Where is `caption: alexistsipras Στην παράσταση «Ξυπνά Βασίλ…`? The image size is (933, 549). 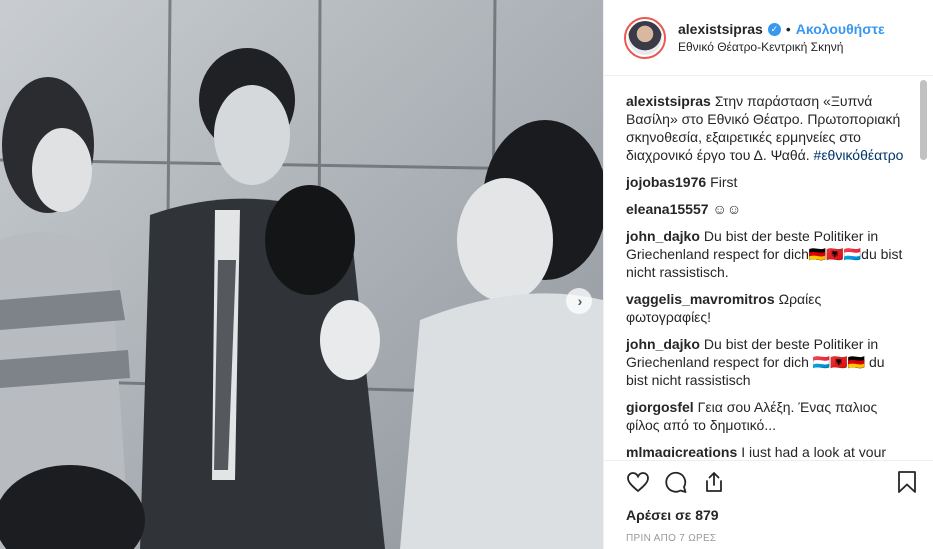 caption: alexistsipras Στην παράσταση «Ξυπνά Βασίλ… is located at coordinates (766, 128).